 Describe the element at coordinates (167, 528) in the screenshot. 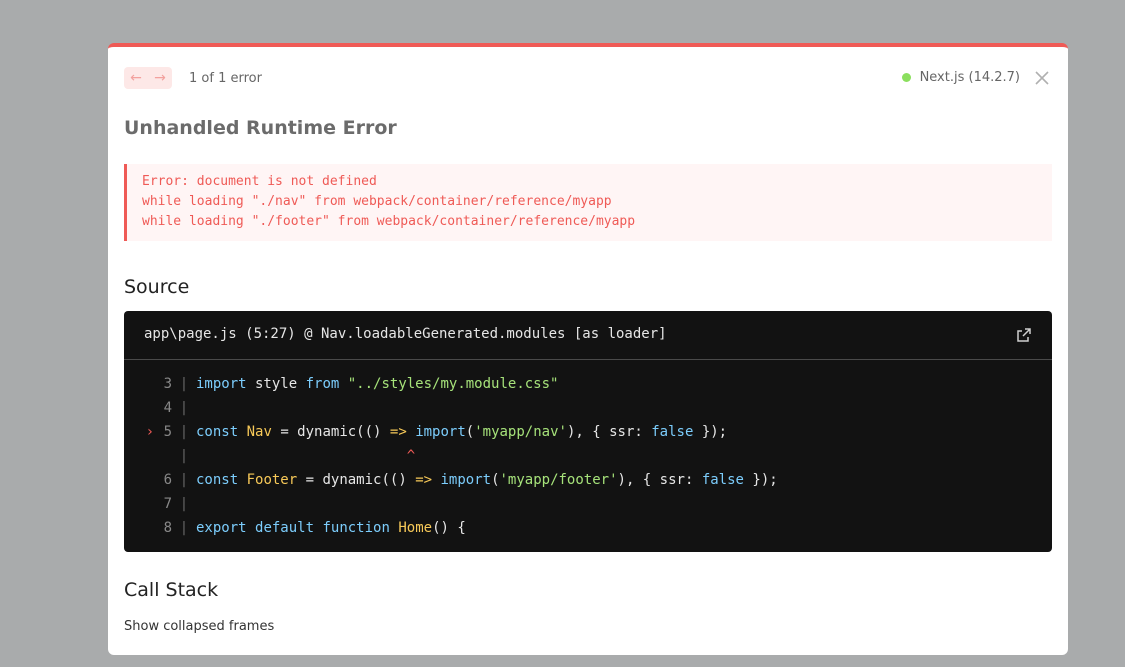

I see `line-number: 8` at that location.